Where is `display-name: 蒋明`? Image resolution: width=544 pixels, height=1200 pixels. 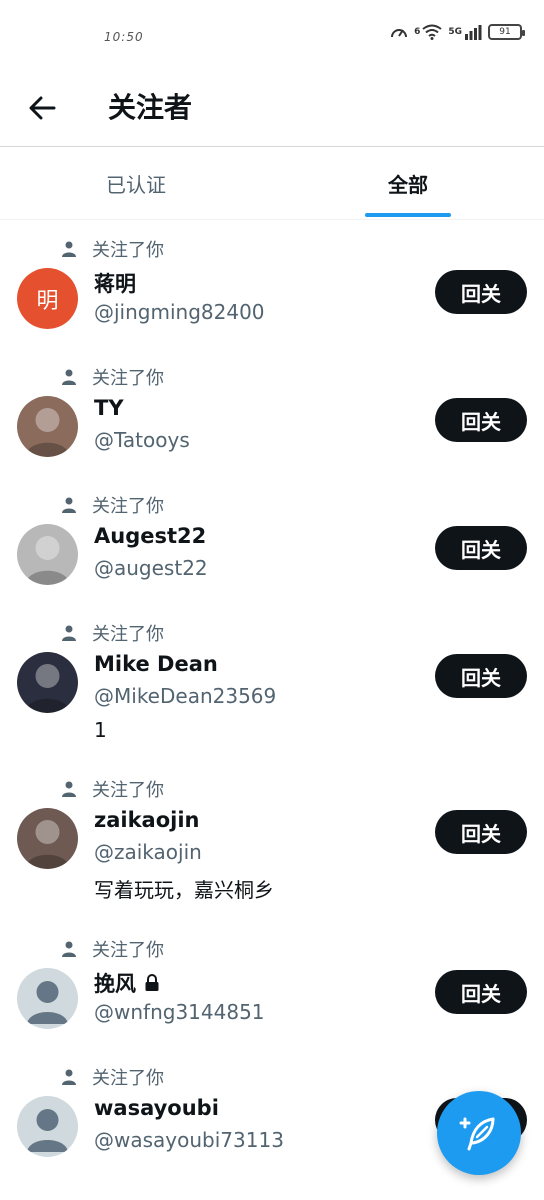 display-name: 蒋明 is located at coordinates (115, 283).